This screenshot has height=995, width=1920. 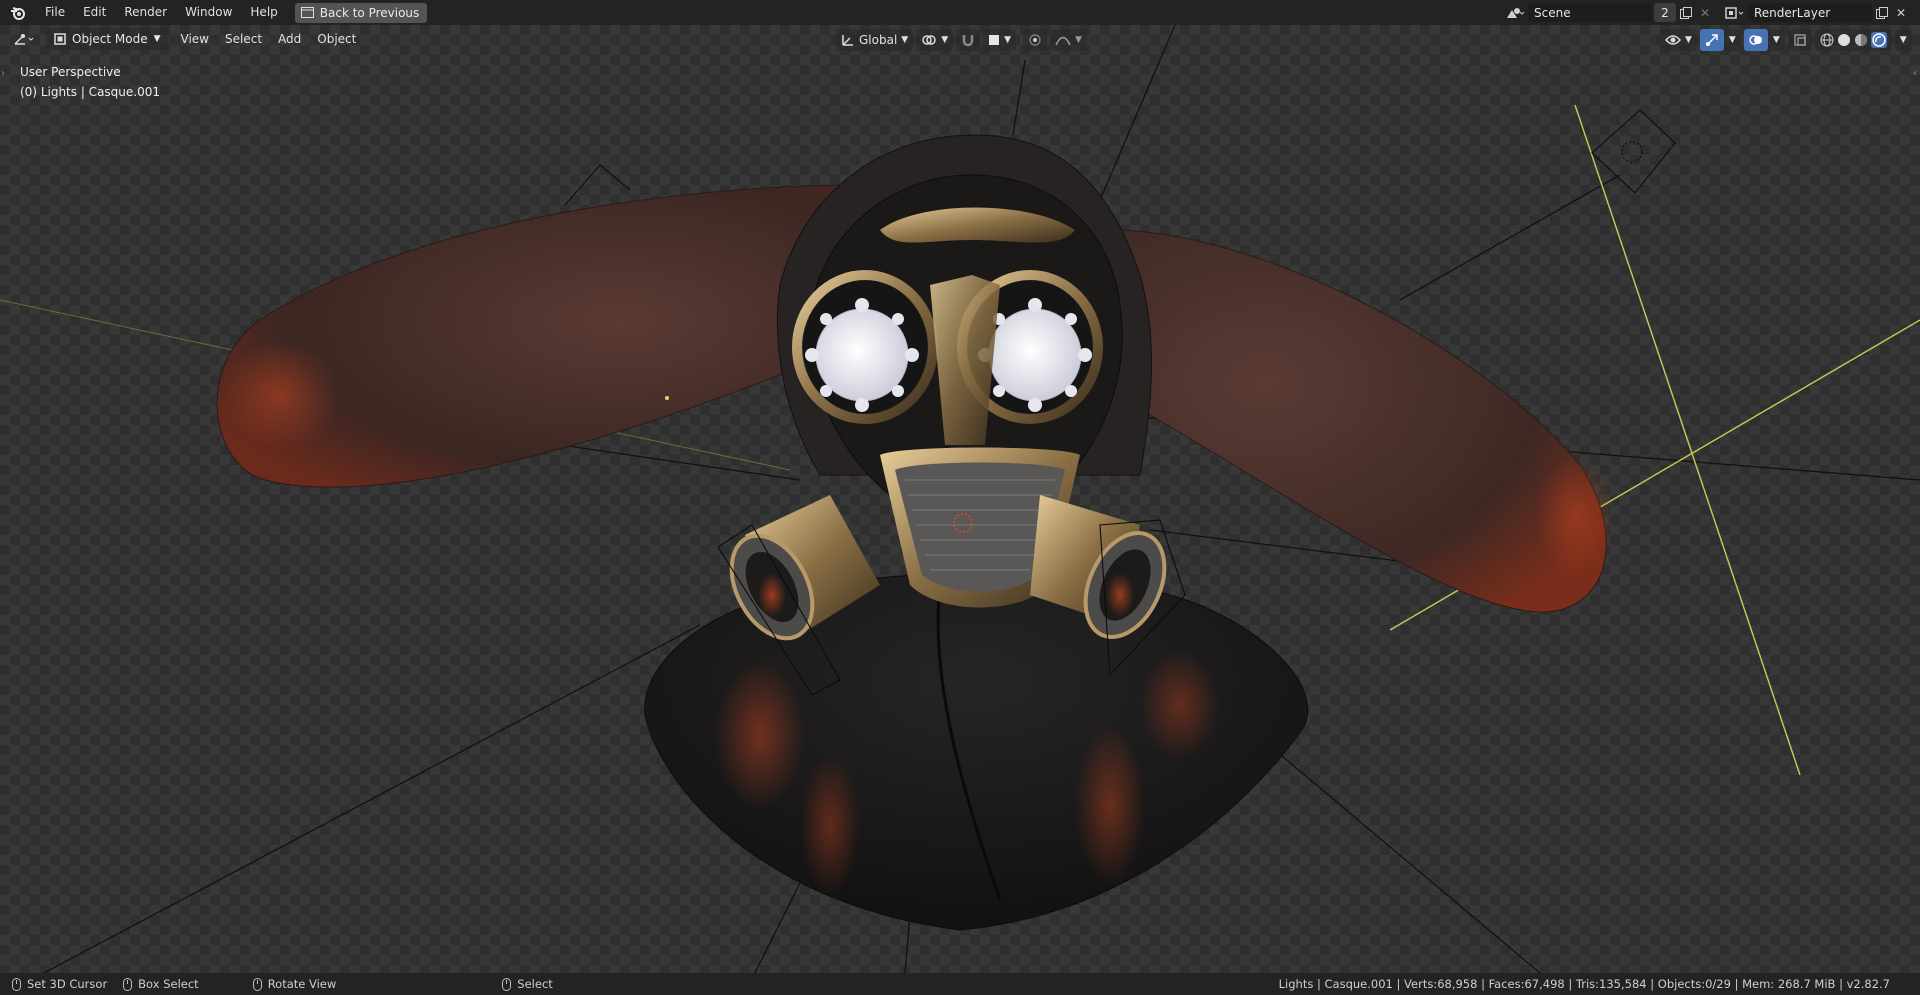 I want to click on transform-tools: Global ▼ ▼ ▼ ▼, so click(x=963, y=40).